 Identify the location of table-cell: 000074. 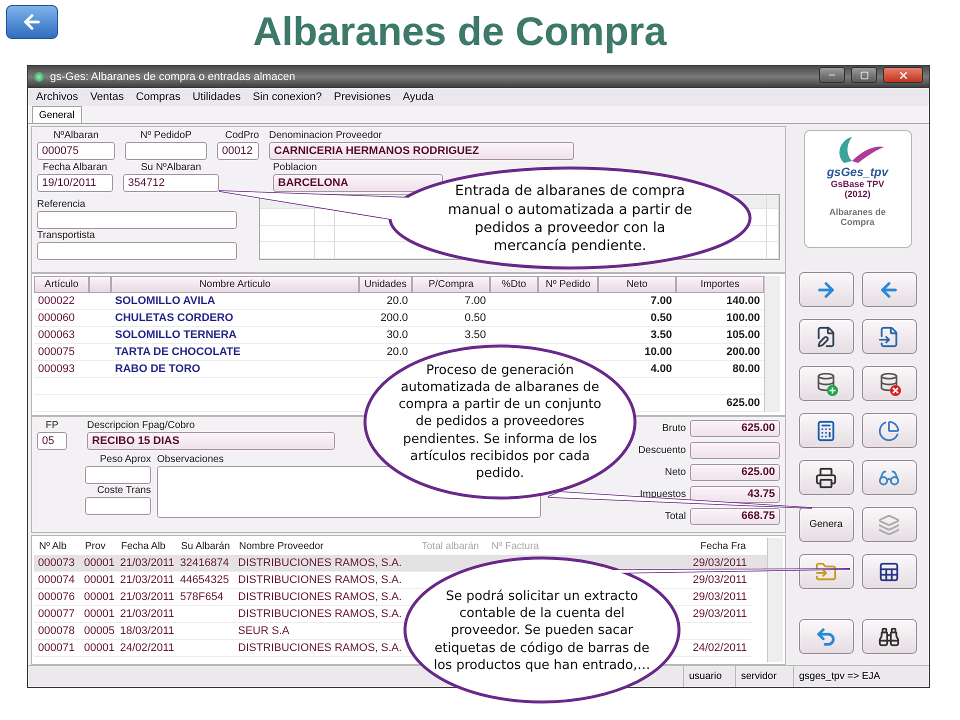
(56, 580).